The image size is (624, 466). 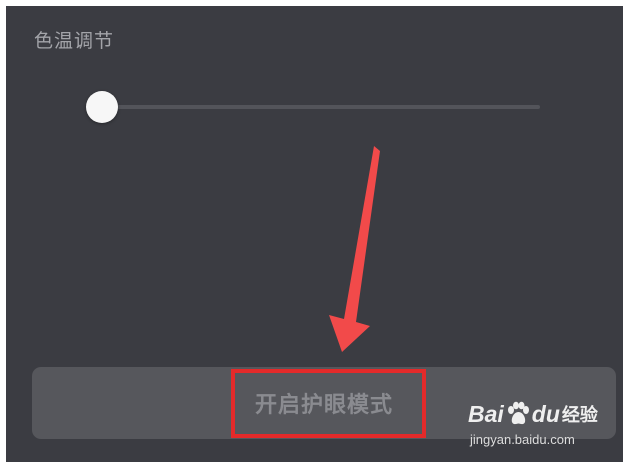 What do you see at coordinates (321, 107) in the screenshot?
I see `color-temperature-slider-track` at bounding box center [321, 107].